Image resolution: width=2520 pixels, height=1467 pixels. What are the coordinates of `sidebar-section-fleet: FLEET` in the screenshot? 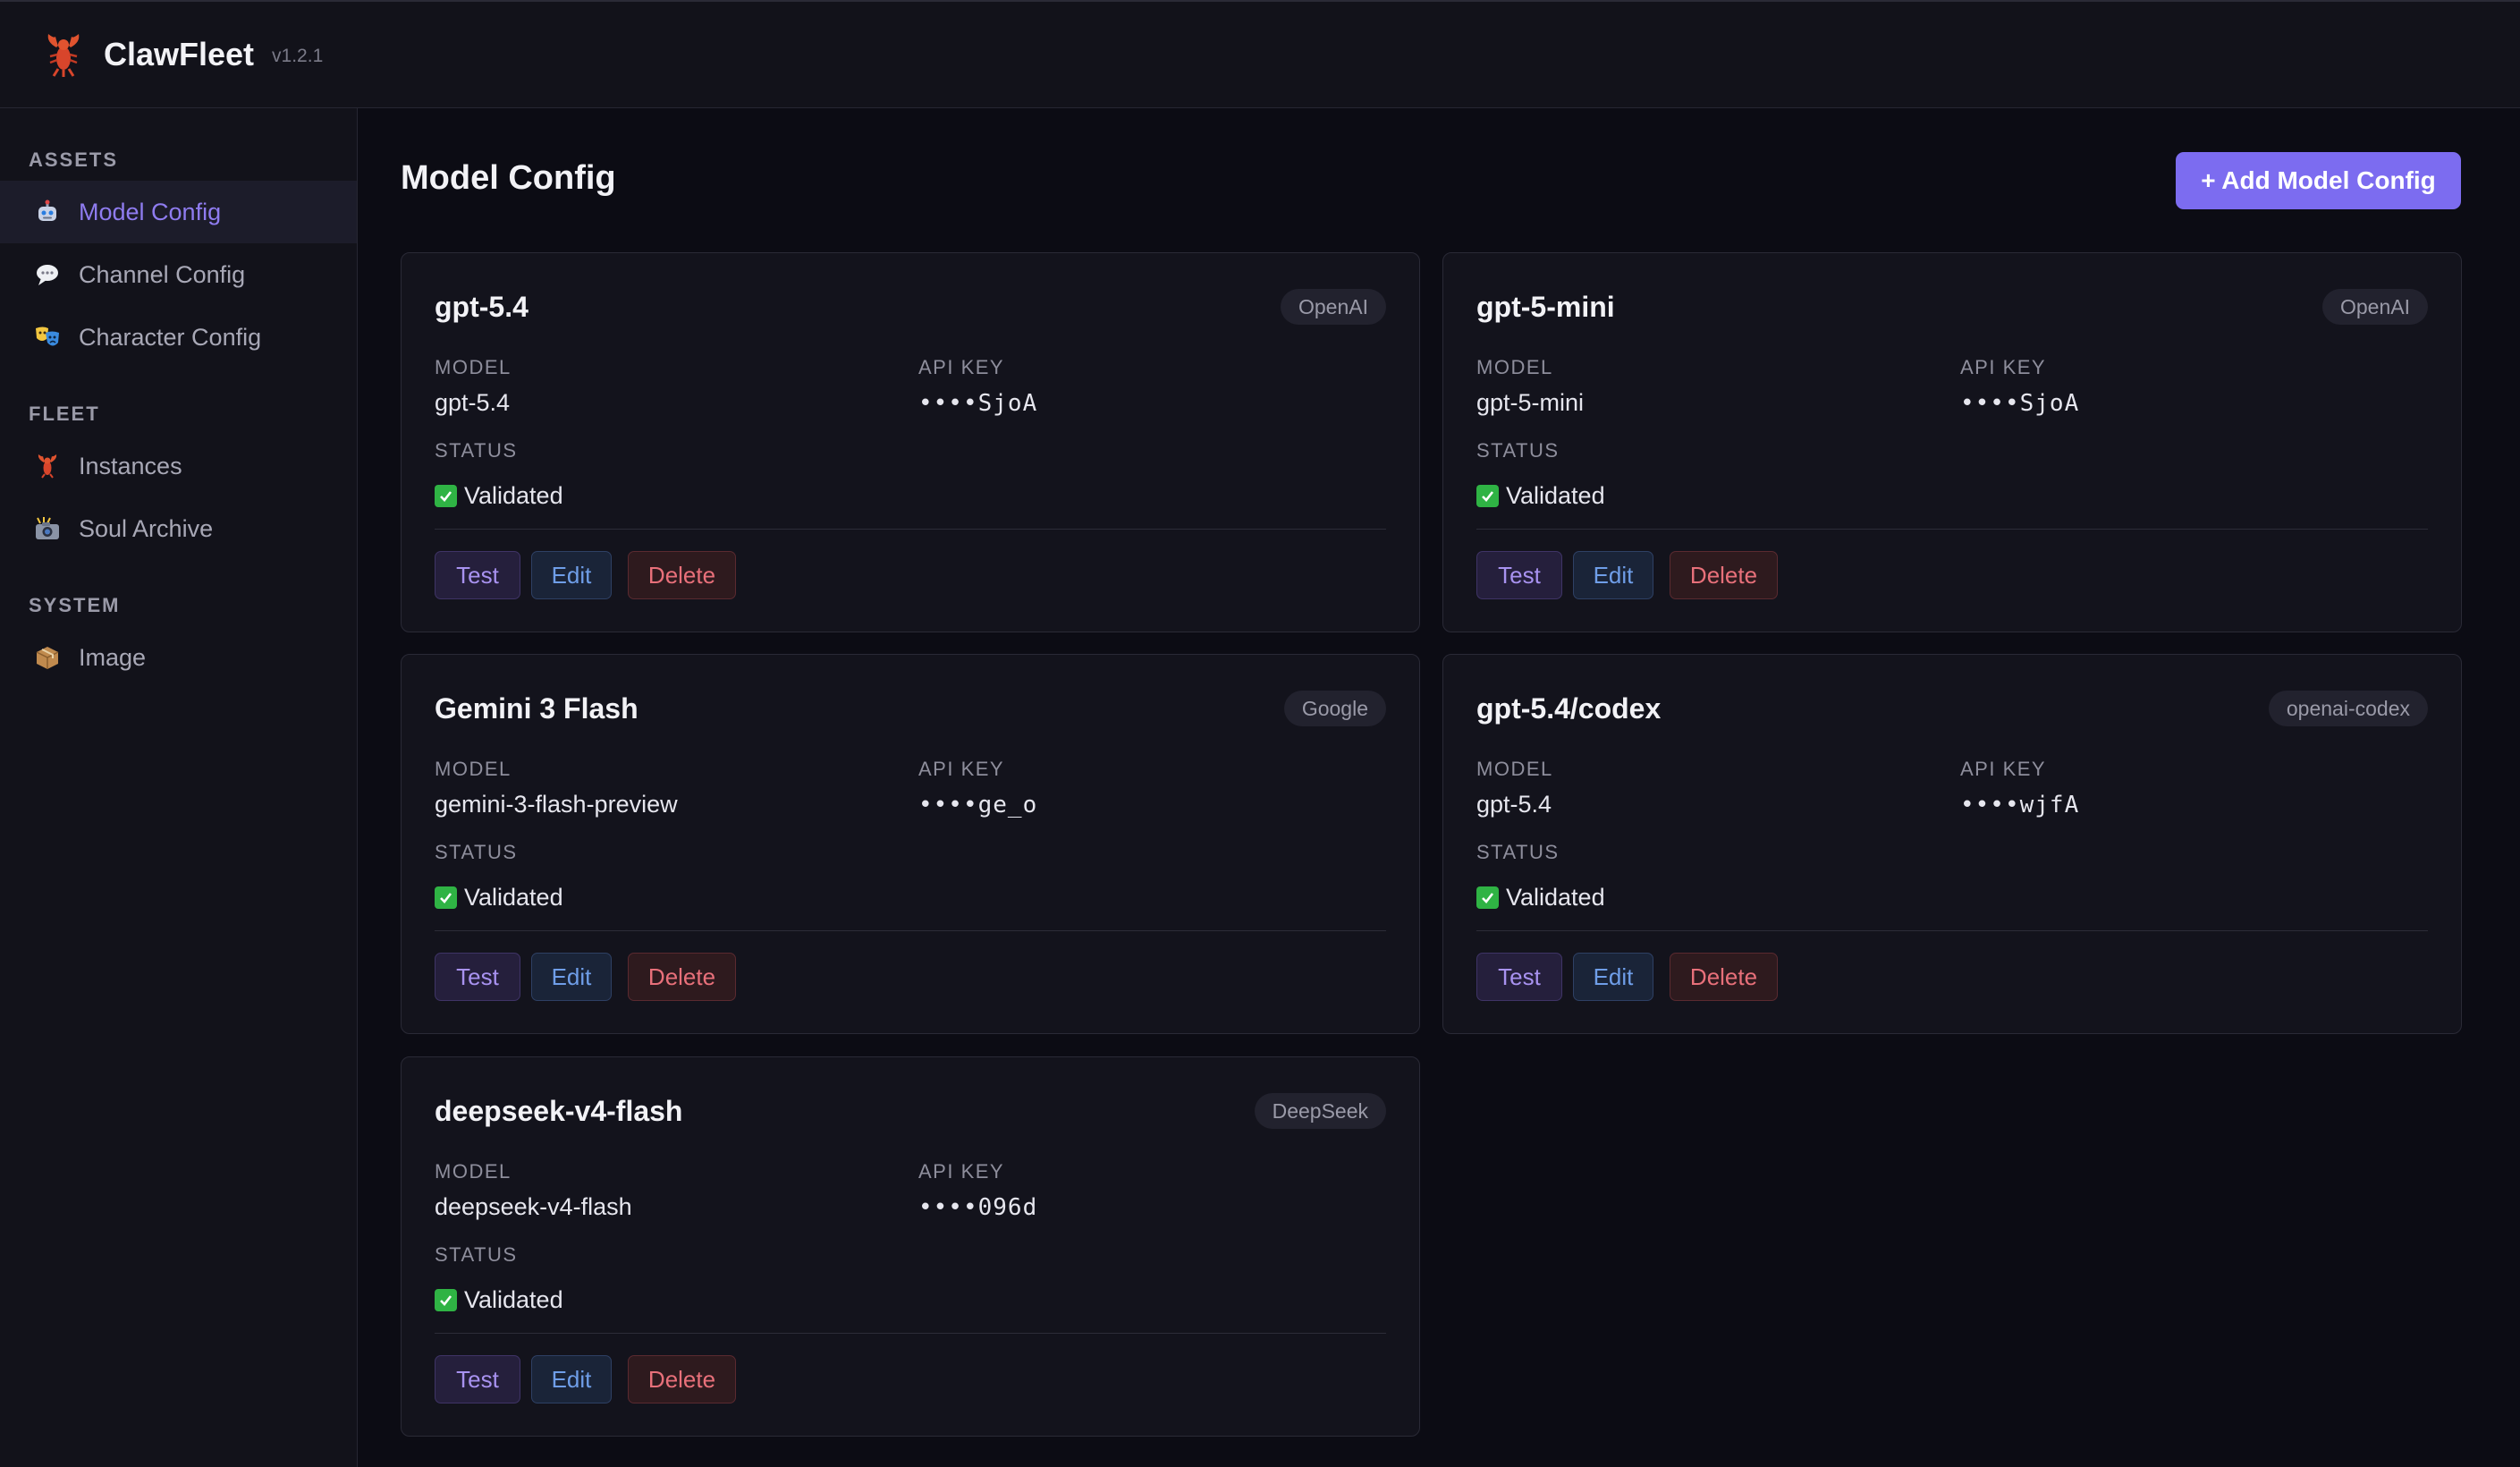 It's located at (64, 414).